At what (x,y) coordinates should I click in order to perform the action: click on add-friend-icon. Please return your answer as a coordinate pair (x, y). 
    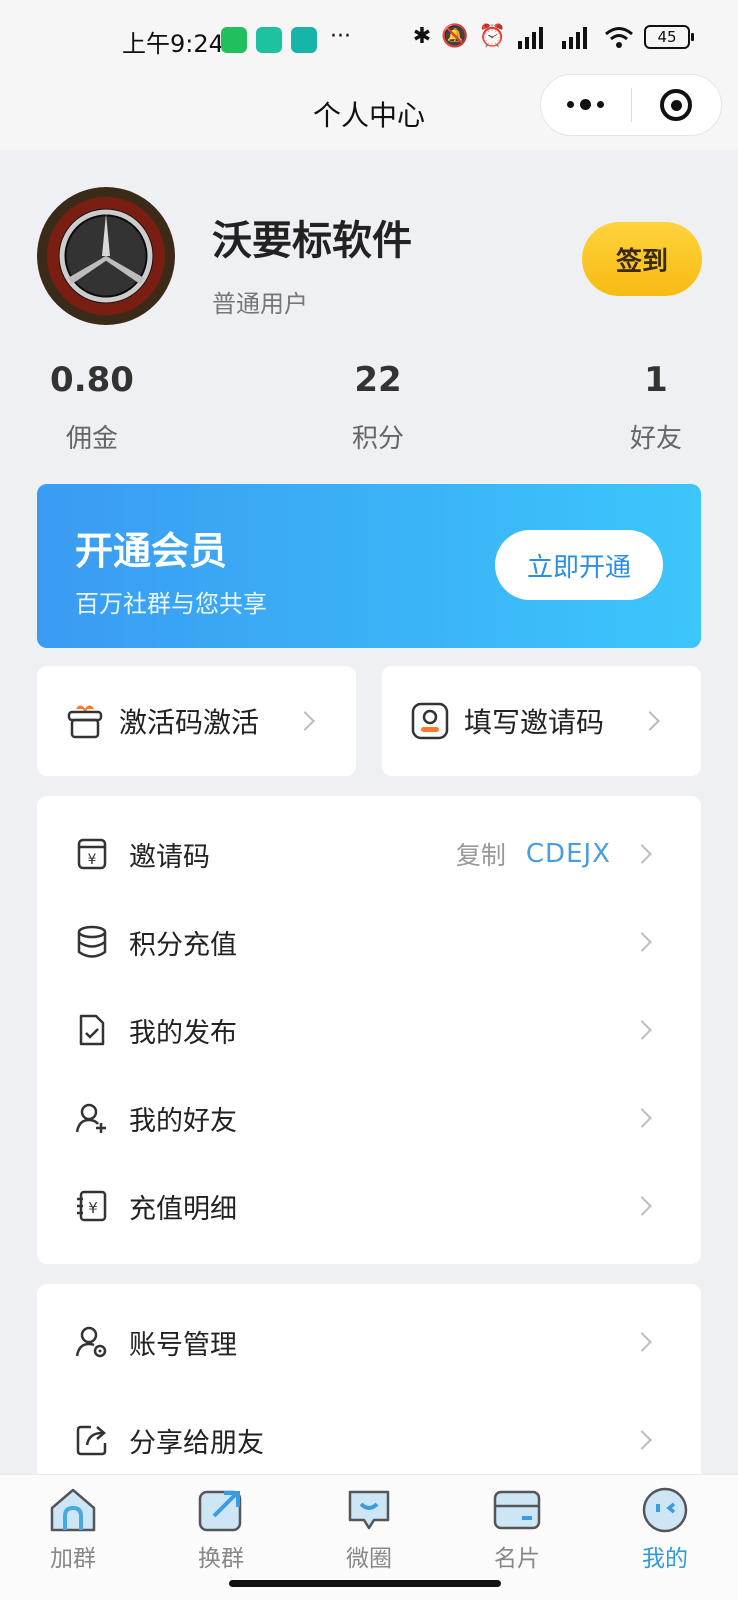
    Looking at the image, I should click on (92, 1118).